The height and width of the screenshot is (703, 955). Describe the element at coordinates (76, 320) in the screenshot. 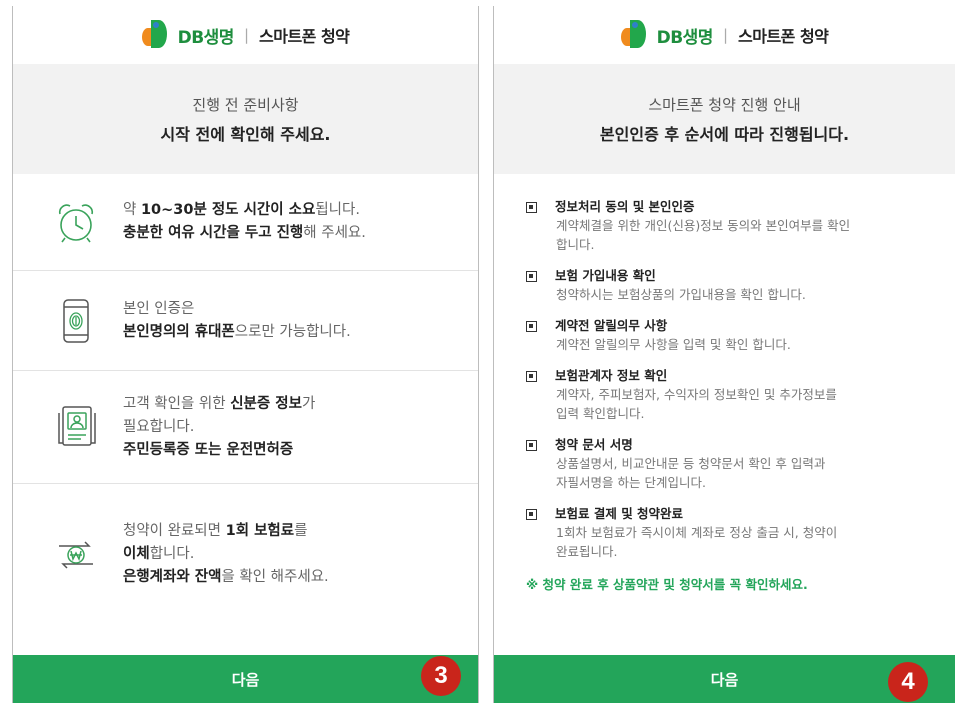

I see `phone-fingerprint-icon` at that location.